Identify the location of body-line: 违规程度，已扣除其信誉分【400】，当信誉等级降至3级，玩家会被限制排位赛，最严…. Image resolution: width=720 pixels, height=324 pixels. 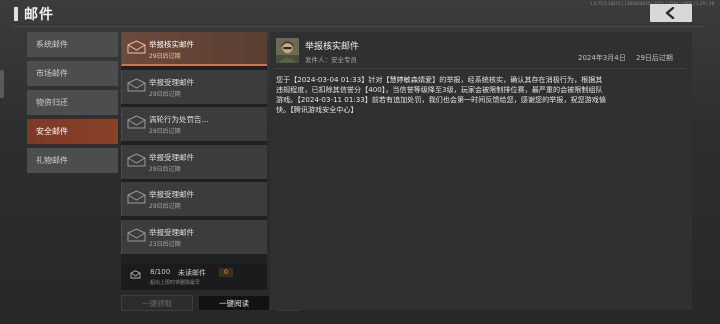
(439, 89).